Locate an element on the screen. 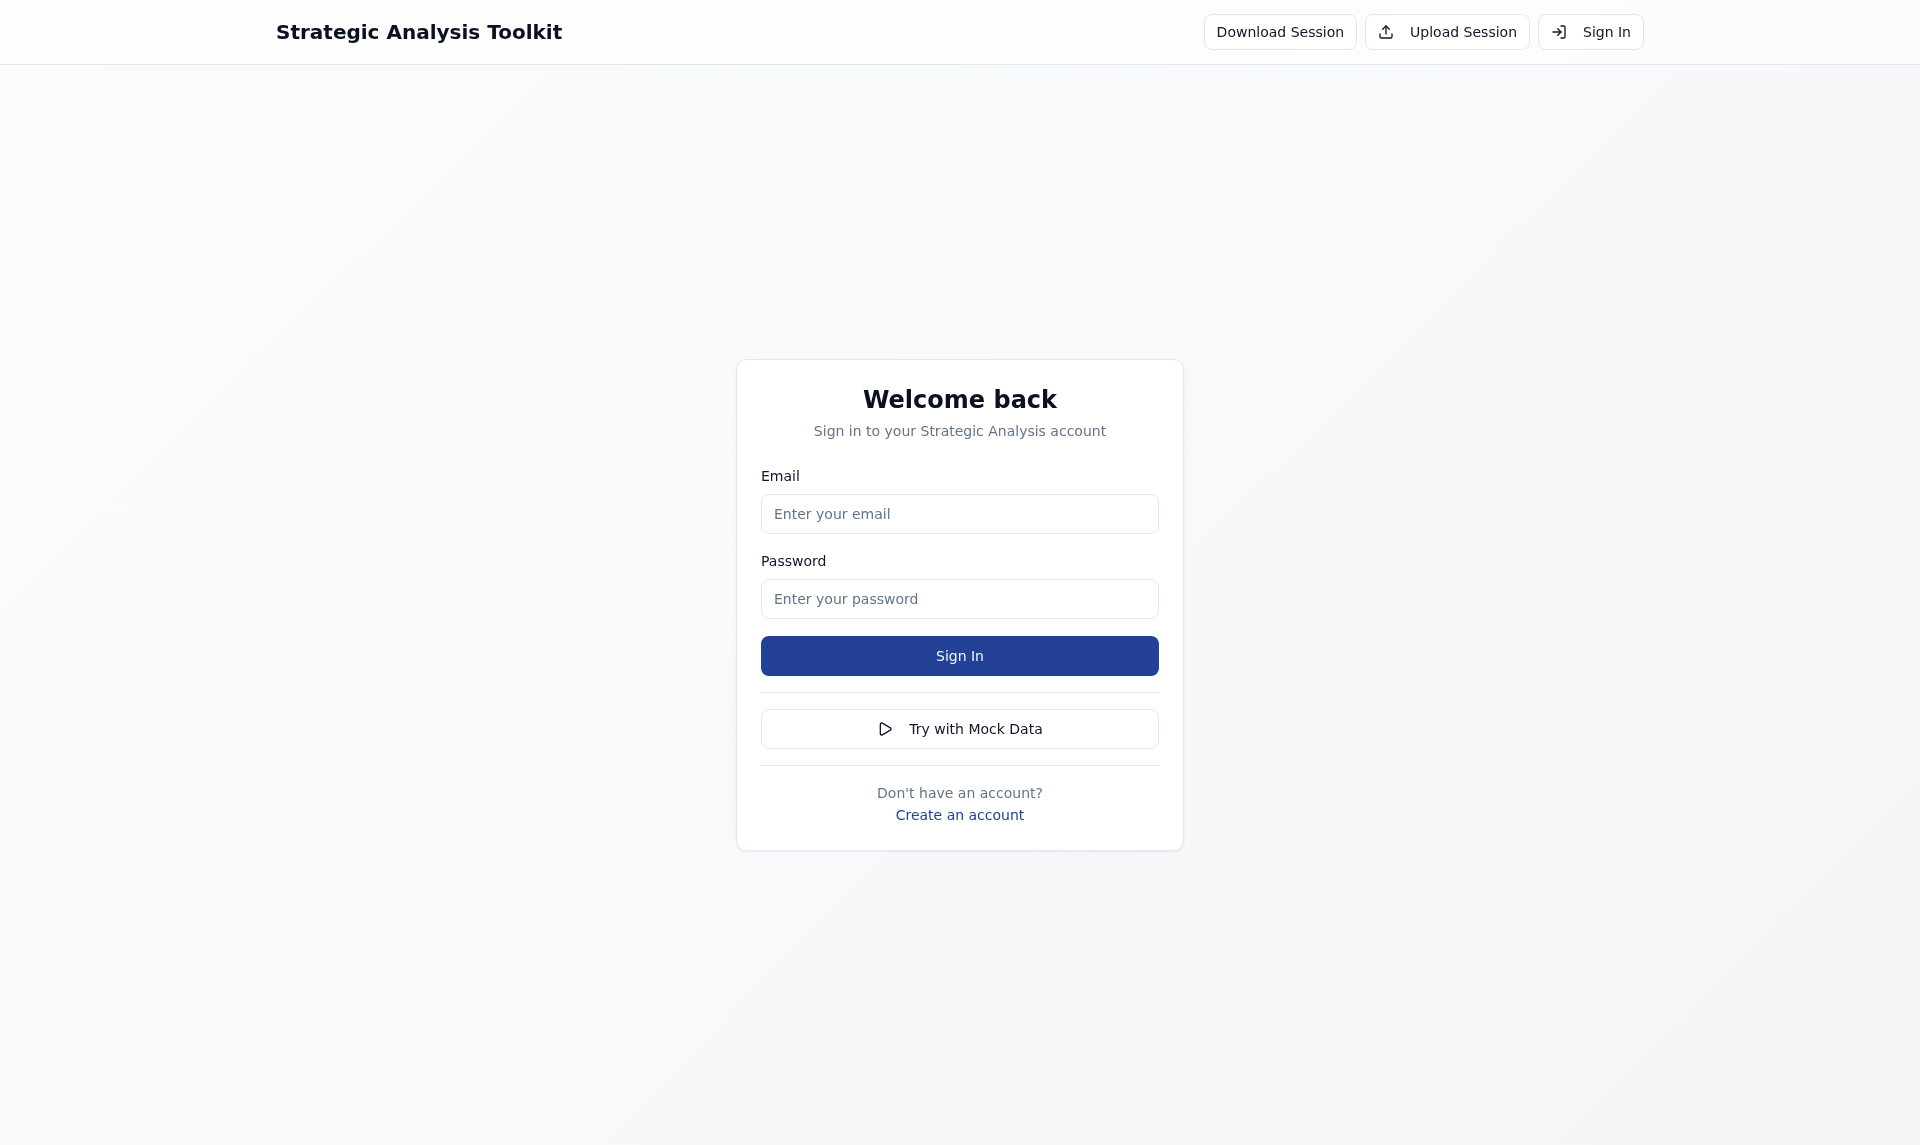  input-field: Enter your password is located at coordinates (960, 599).